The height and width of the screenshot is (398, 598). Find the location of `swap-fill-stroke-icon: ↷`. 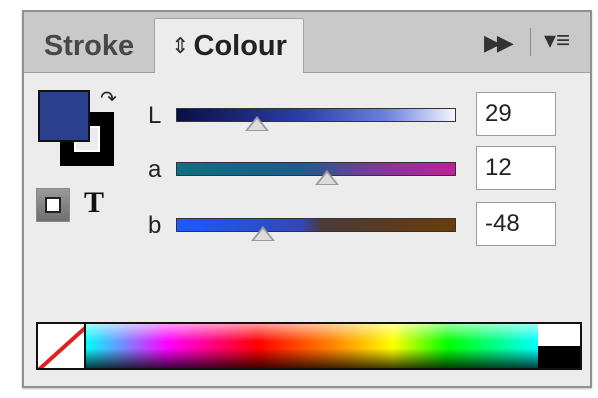

swap-fill-stroke-icon: ↷ is located at coordinates (108, 98).